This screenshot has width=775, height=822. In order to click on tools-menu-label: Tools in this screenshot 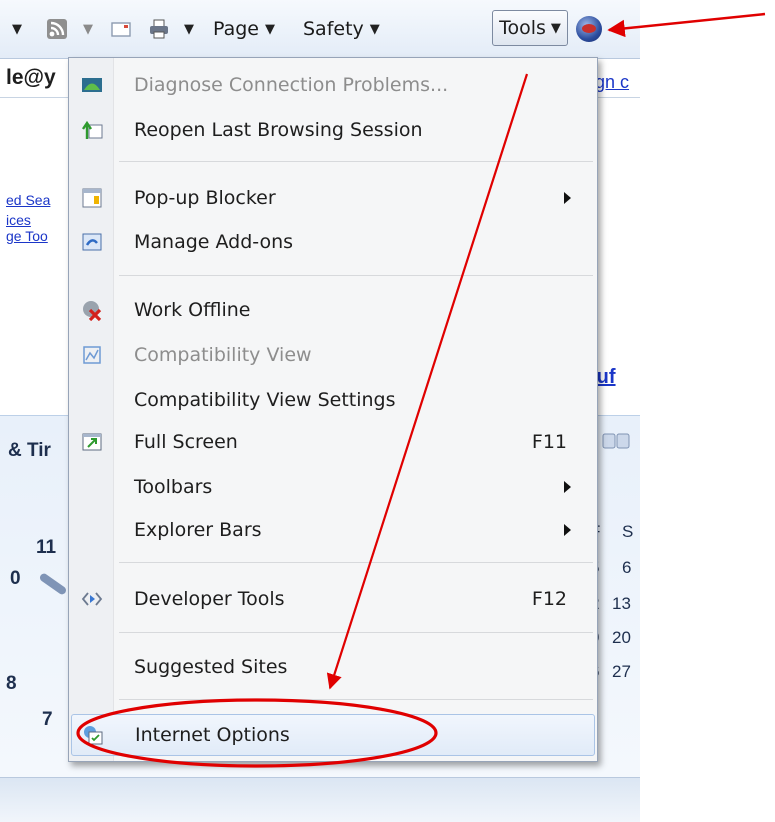, I will do `click(522, 28)`.